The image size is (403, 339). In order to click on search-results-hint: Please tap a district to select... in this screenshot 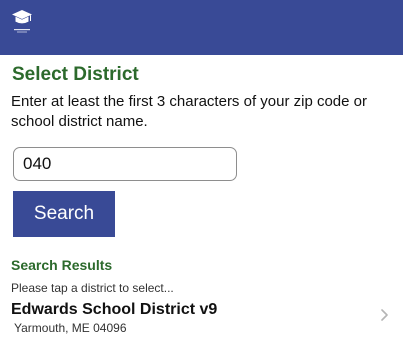, I will do `click(92, 288)`.